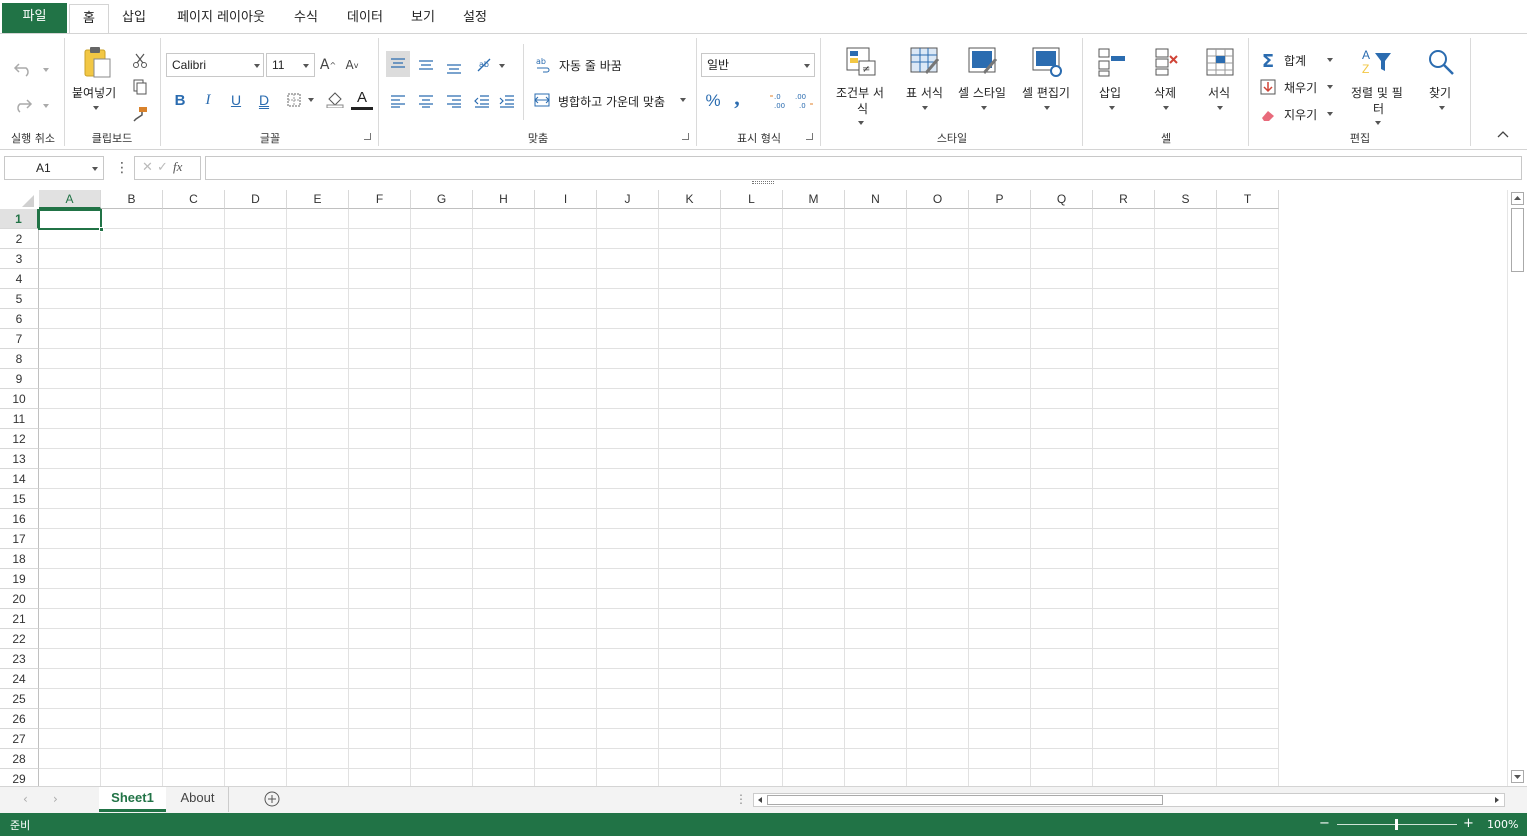 Image resolution: width=1527 pixels, height=836 pixels. Describe the element at coordinates (690, 199) in the screenshot. I see `column-header-K: K` at that location.